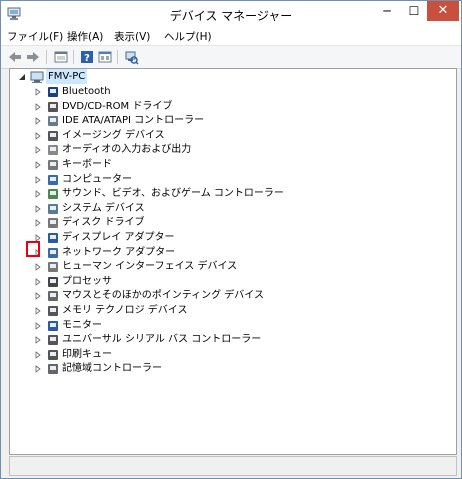  Describe the element at coordinates (53, 340) in the screenshot. I see `usb-icon` at that location.